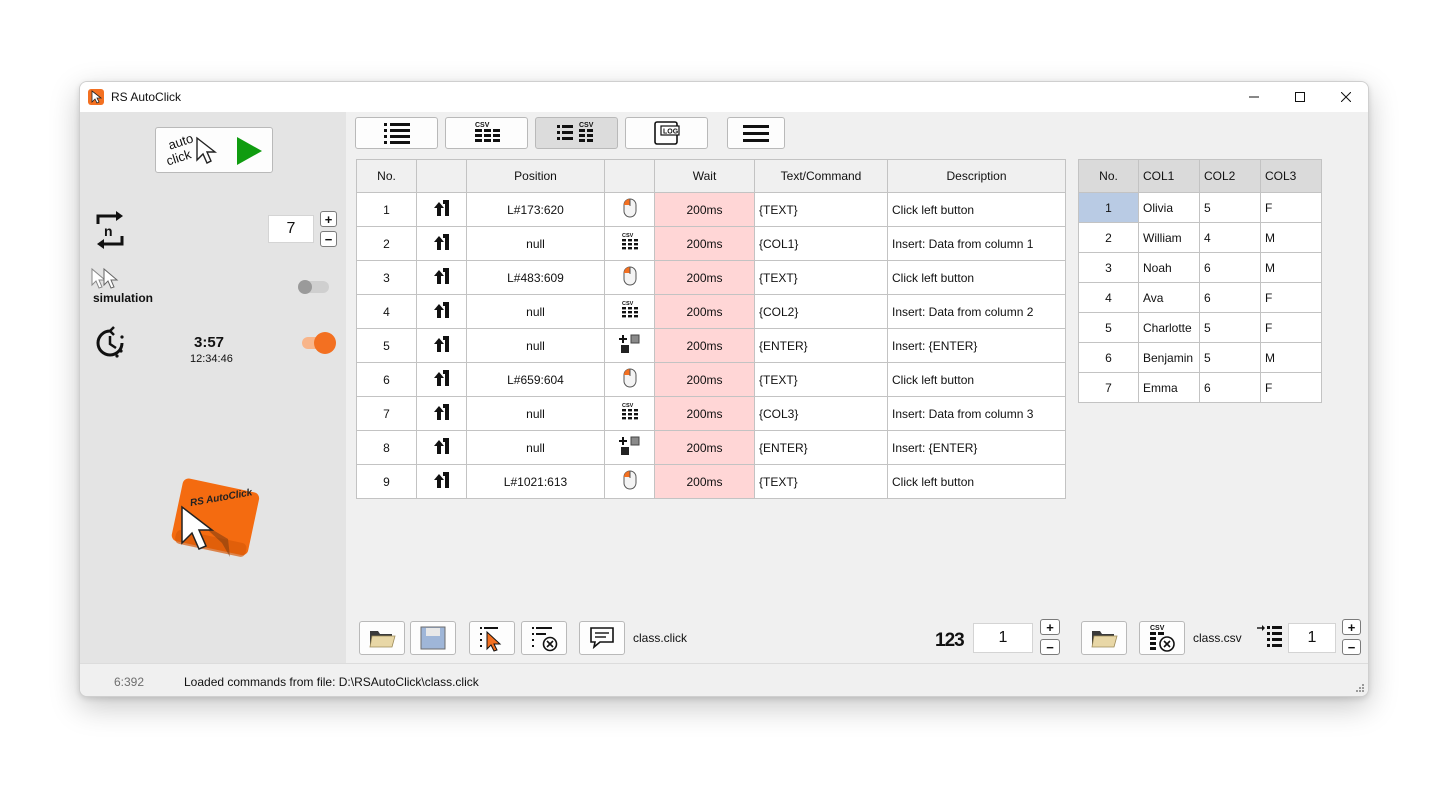 Image resolution: width=1442 pixels, height=810 pixels. What do you see at coordinates (711, 345) in the screenshot?
I see `command-row: 5 null 200ms {ENTER} Insert: {ENTER}` at bounding box center [711, 345].